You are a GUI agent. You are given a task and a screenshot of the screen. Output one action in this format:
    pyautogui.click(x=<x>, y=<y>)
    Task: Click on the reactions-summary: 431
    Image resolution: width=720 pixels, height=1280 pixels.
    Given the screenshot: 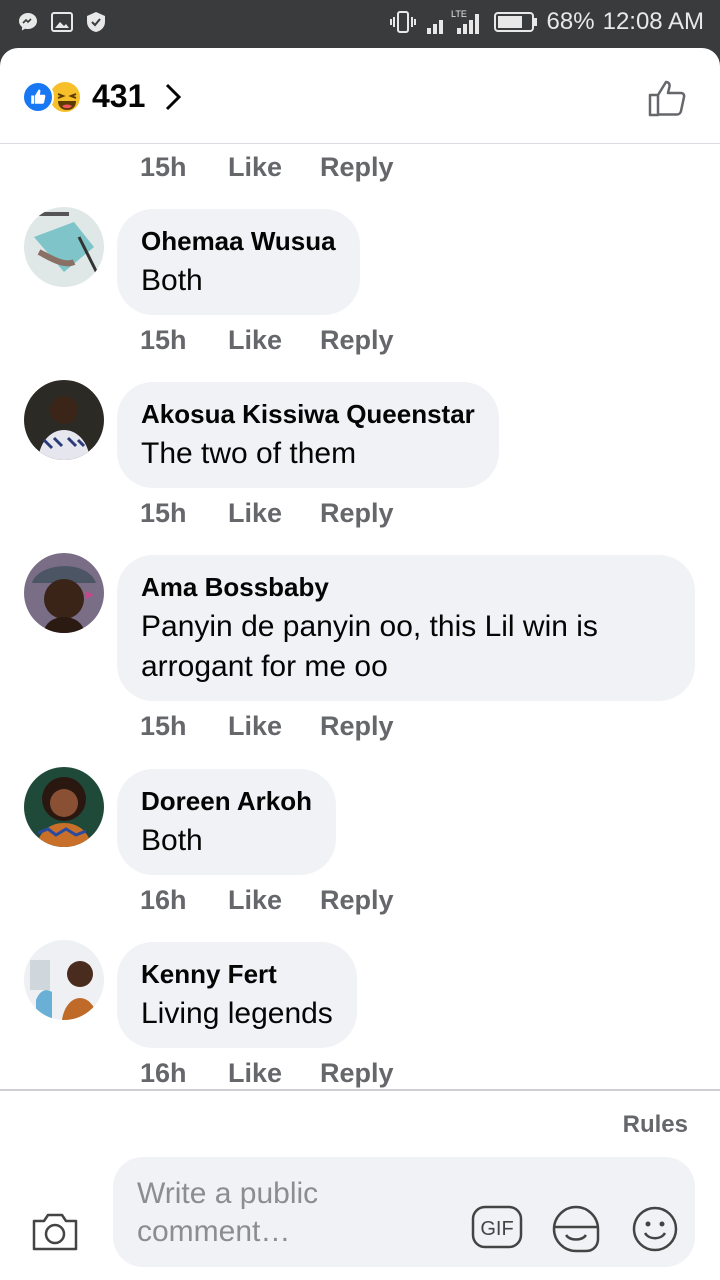 What is the action you would take?
    pyautogui.click(x=102, y=96)
    